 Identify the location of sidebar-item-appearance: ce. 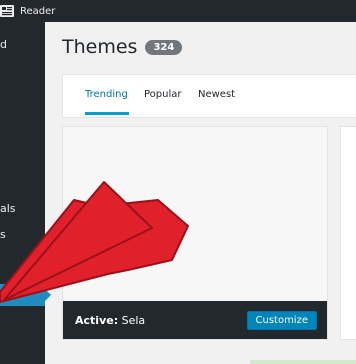
(25, 295).